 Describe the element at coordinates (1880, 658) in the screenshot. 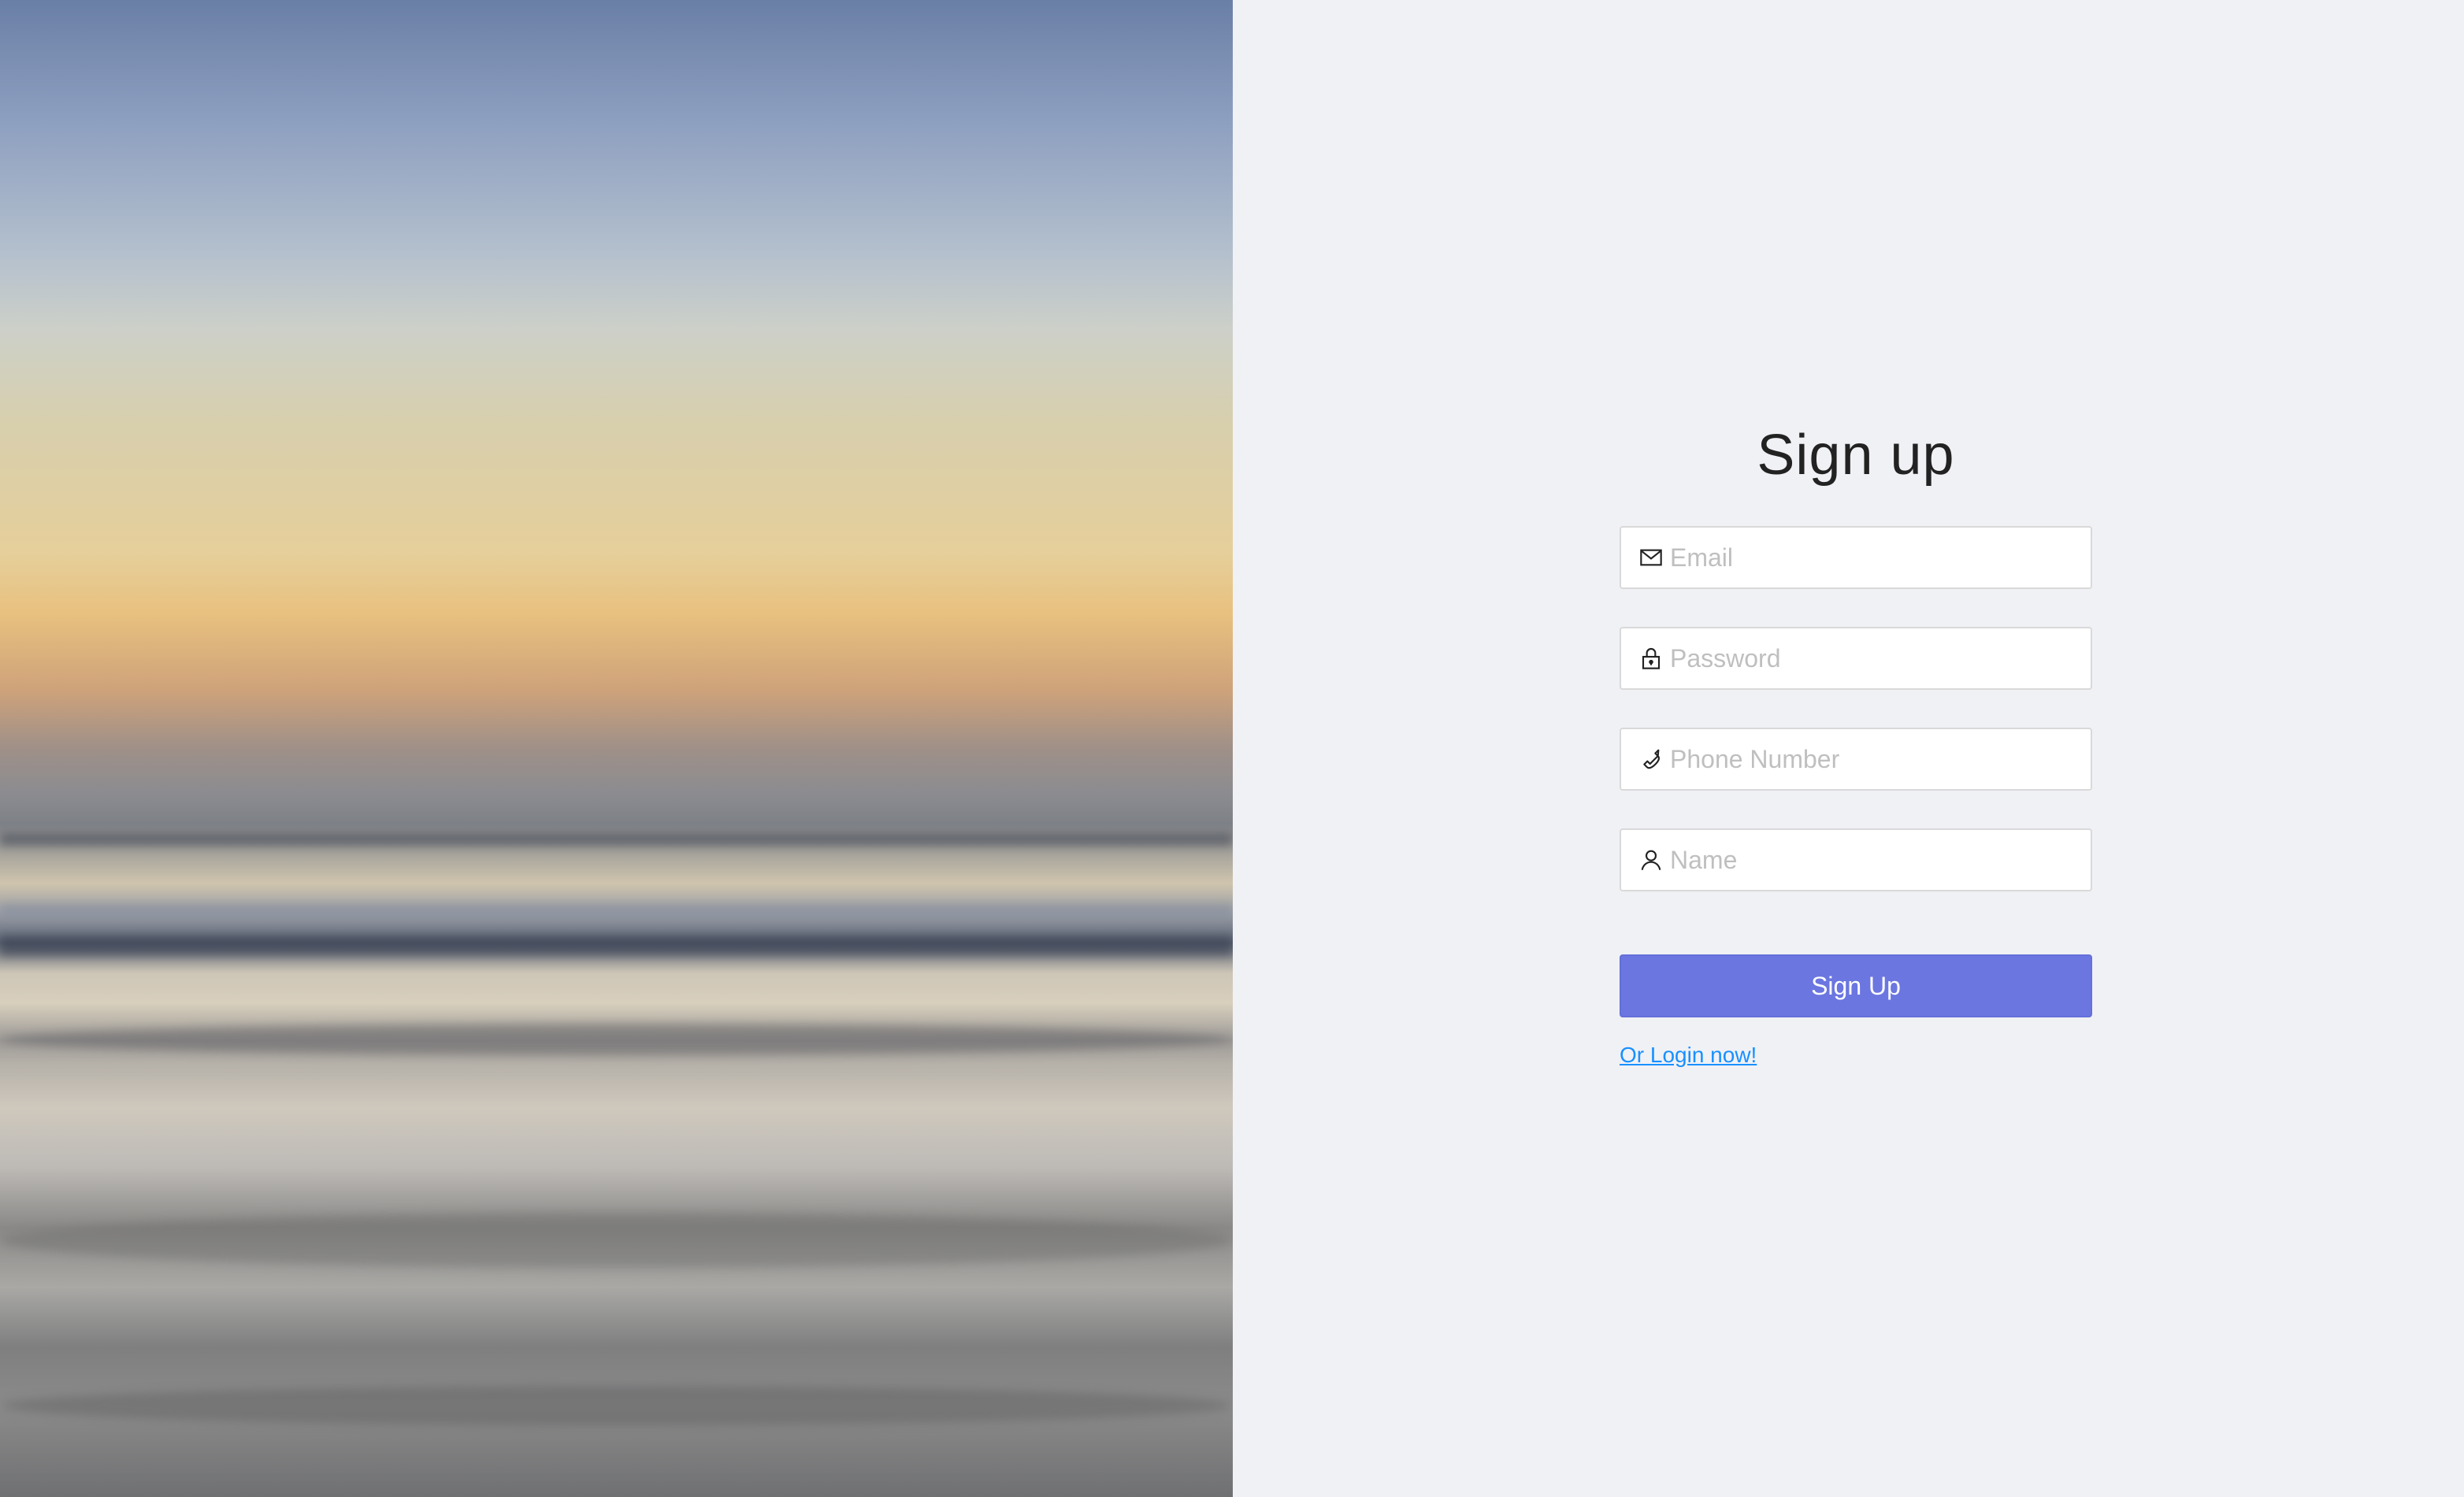

I see `password-input` at that location.